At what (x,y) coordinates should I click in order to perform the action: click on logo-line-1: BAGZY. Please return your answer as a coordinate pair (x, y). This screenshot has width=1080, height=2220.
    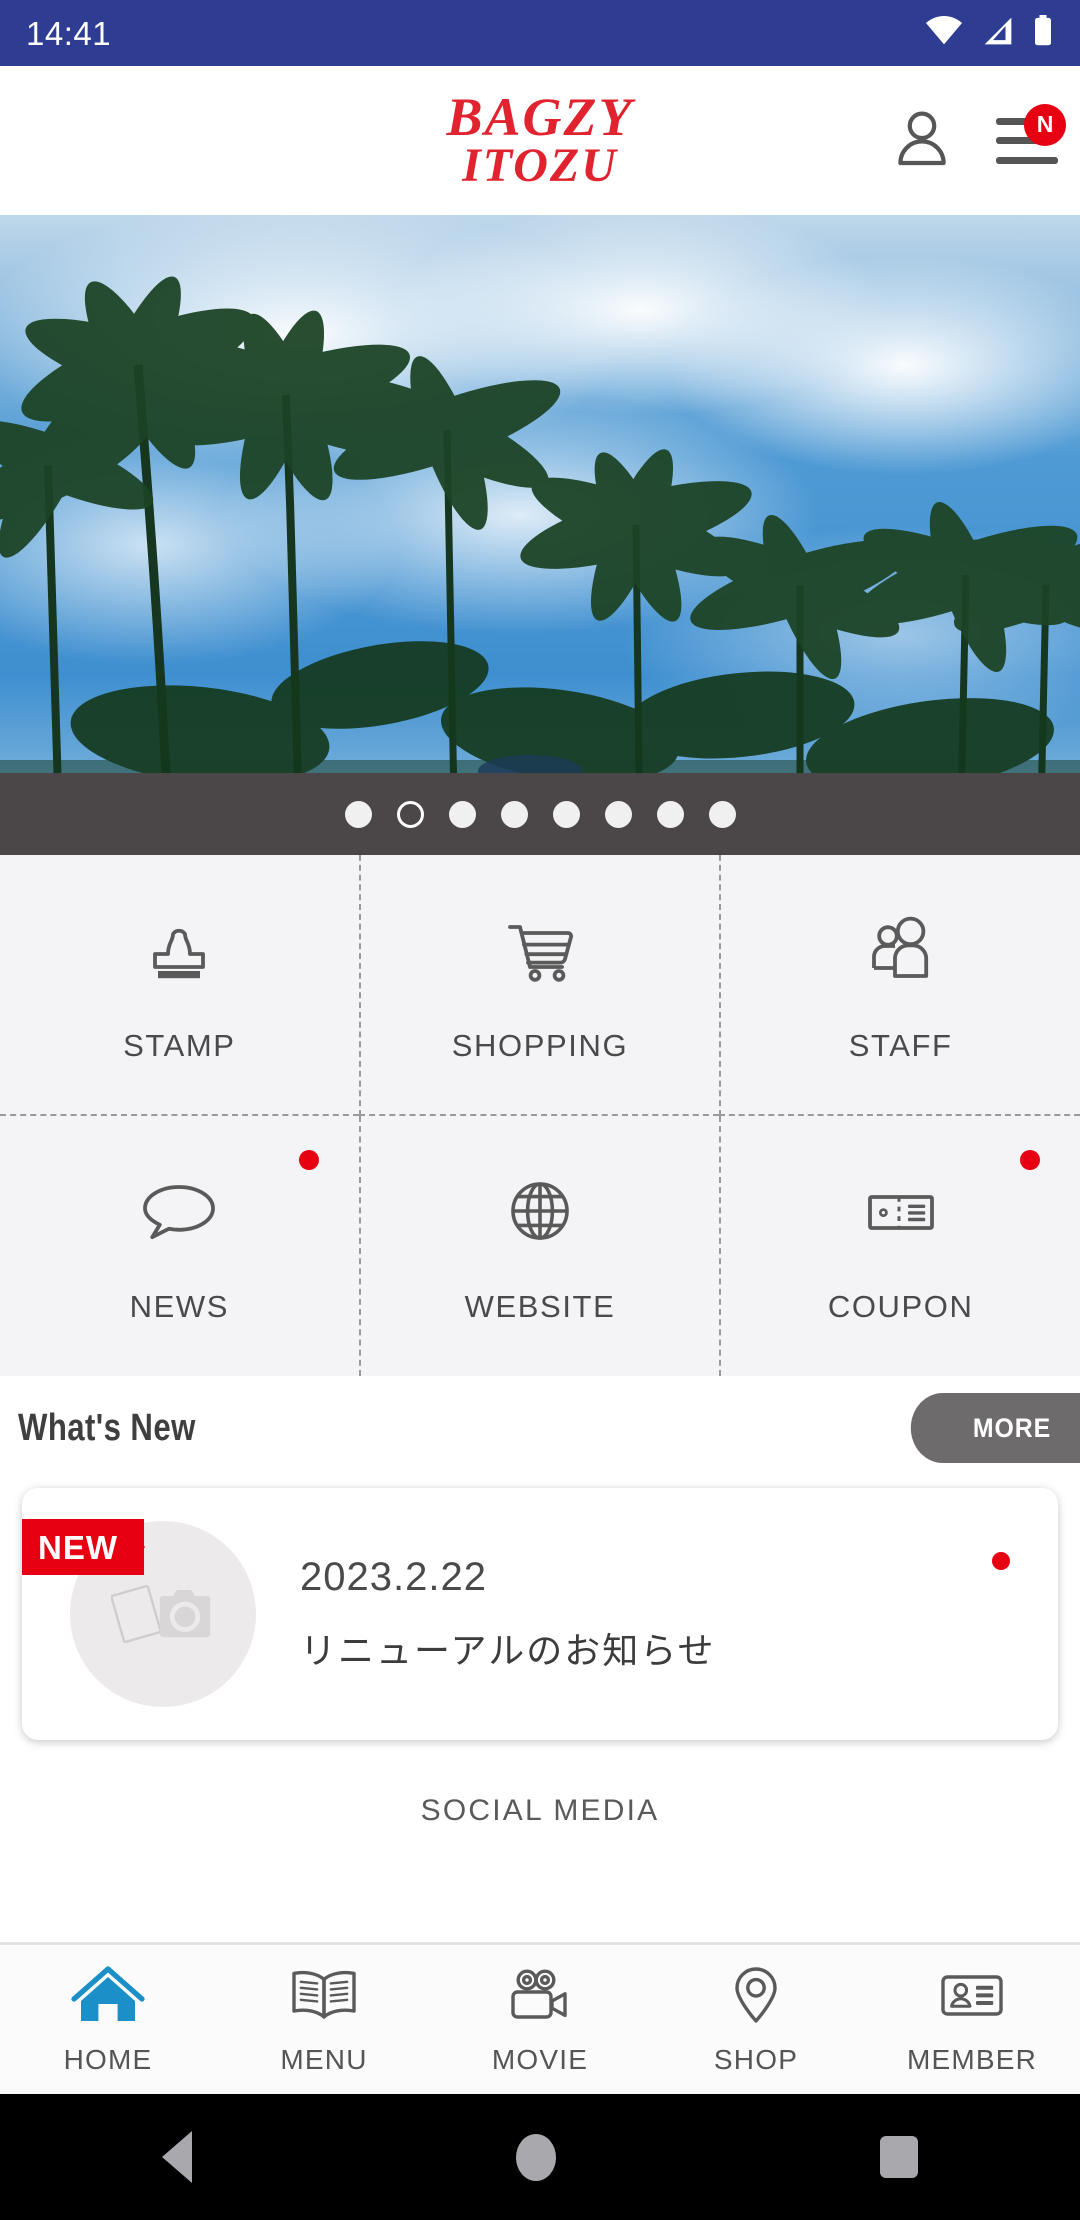
    Looking at the image, I should click on (540, 116).